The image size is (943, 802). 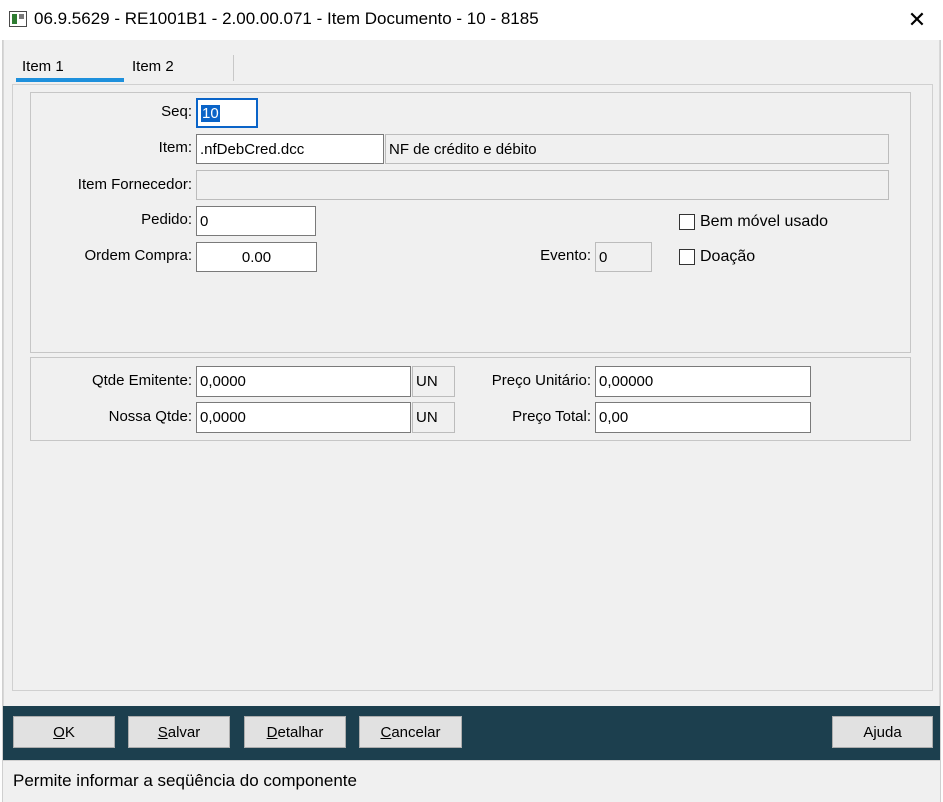 What do you see at coordinates (703, 417) in the screenshot?
I see `preco-total-input: 0,00` at bounding box center [703, 417].